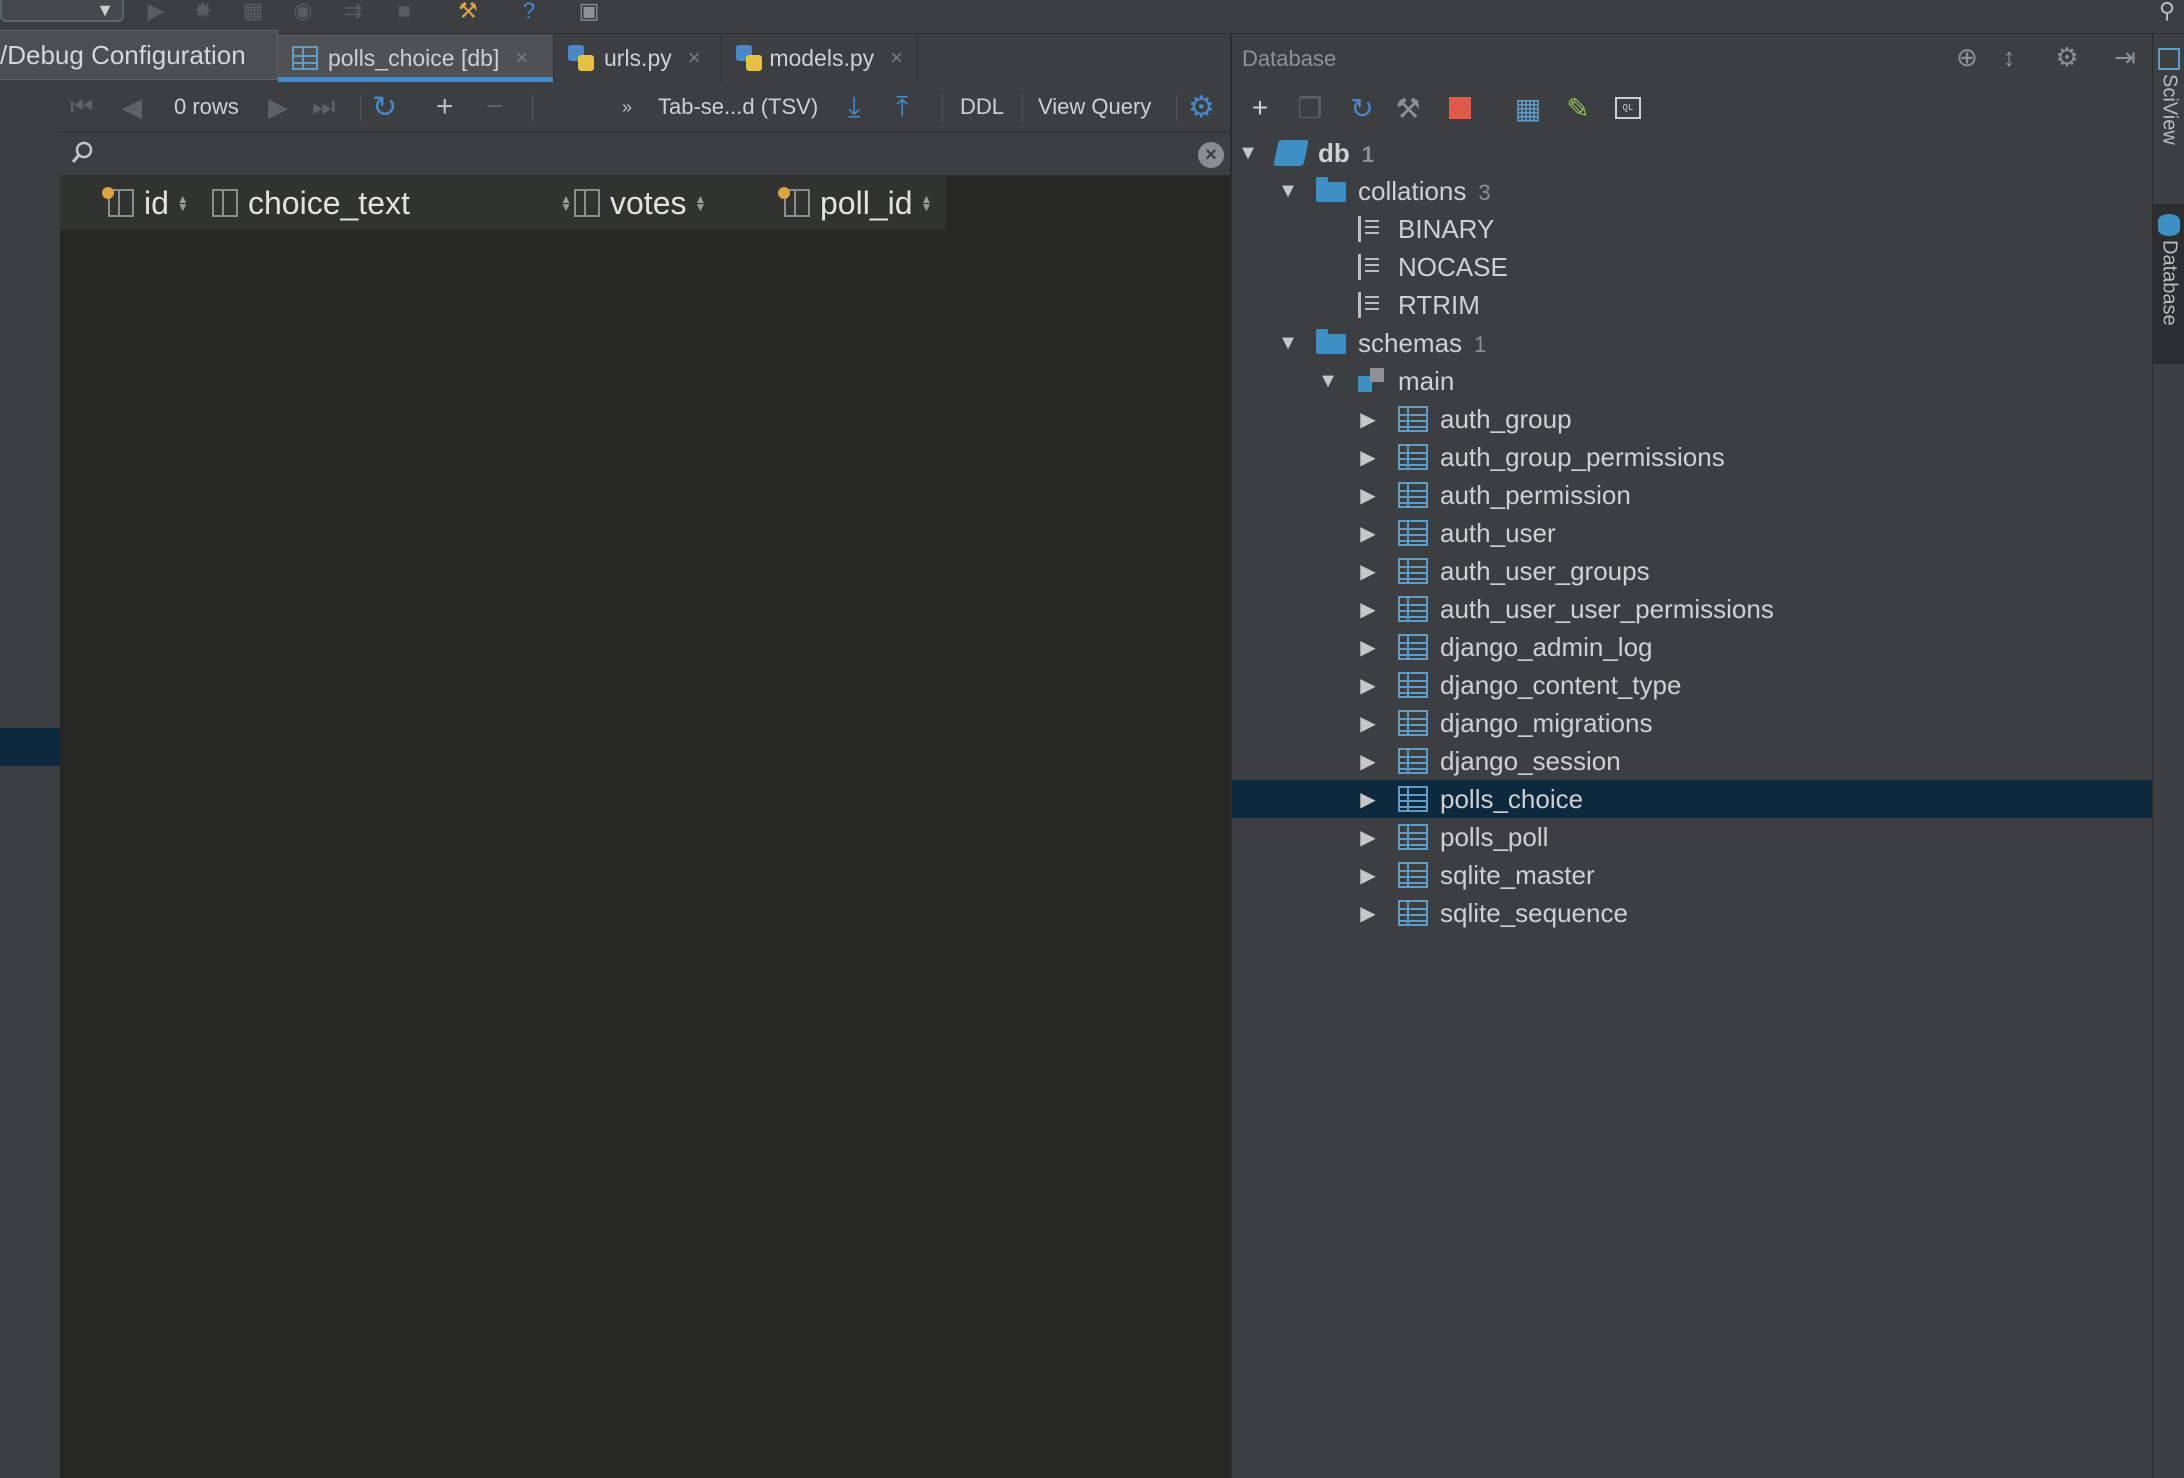  I want to click on download-icon: ⤓, so click(854, 107).